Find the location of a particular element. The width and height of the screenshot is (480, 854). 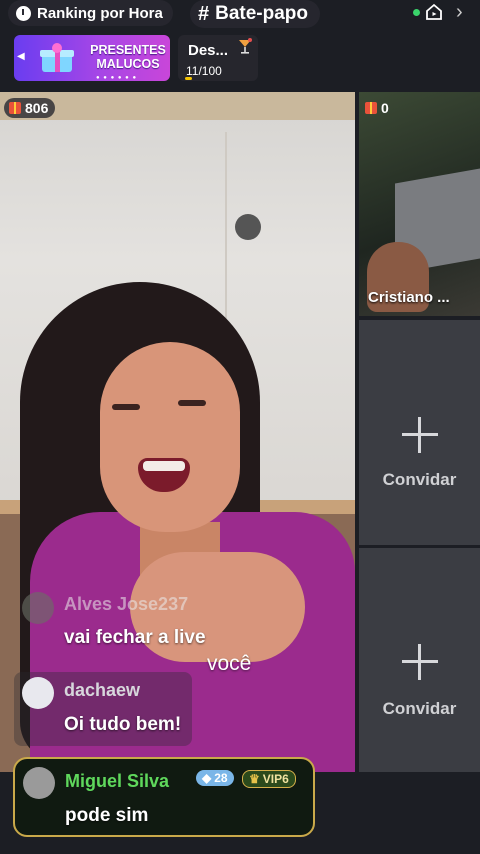

host-gift-badge: 806 is located at coordinates (30, 108).